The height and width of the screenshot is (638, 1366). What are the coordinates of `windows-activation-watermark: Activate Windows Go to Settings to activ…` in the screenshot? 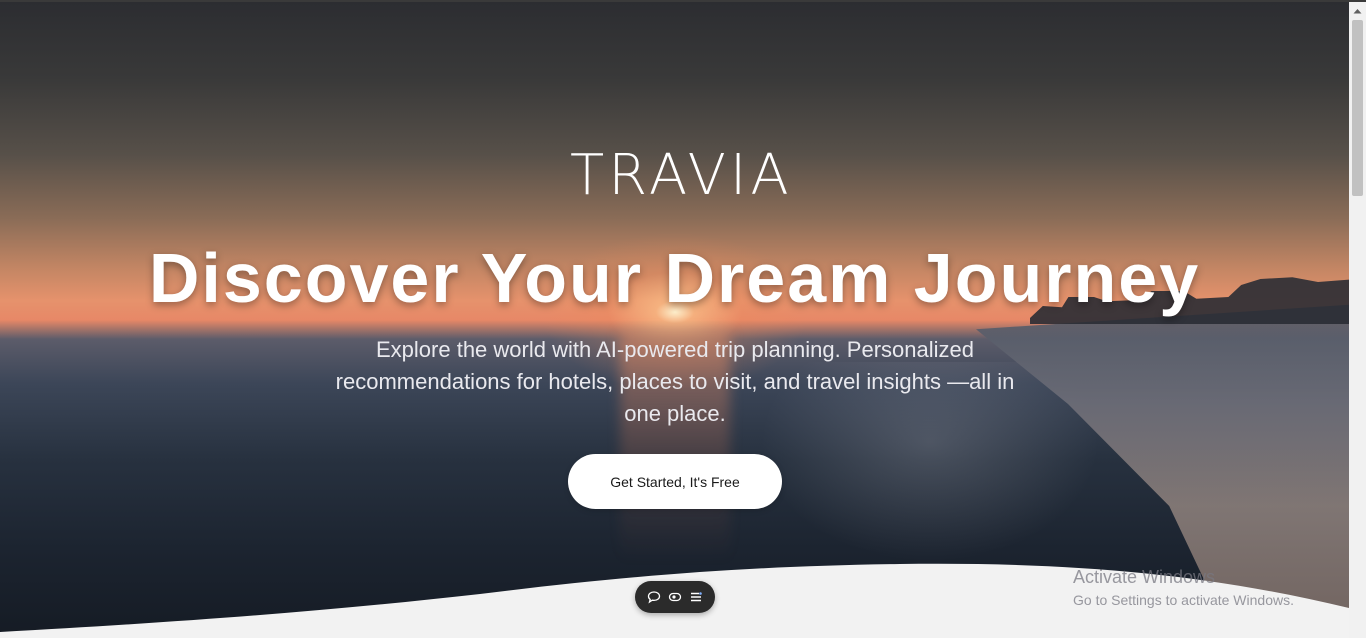 It's located at (1203, 588).